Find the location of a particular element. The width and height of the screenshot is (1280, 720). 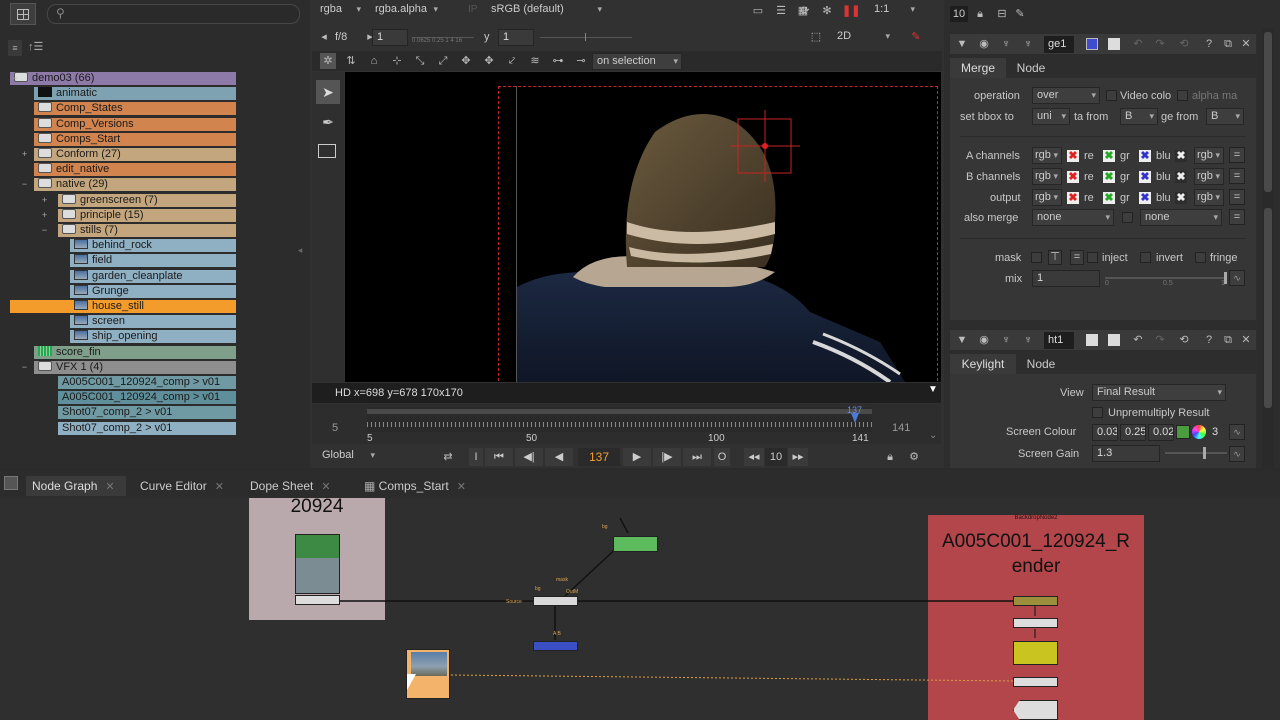

also-merge-equals-button: = is located at coordinates (1237, 217).